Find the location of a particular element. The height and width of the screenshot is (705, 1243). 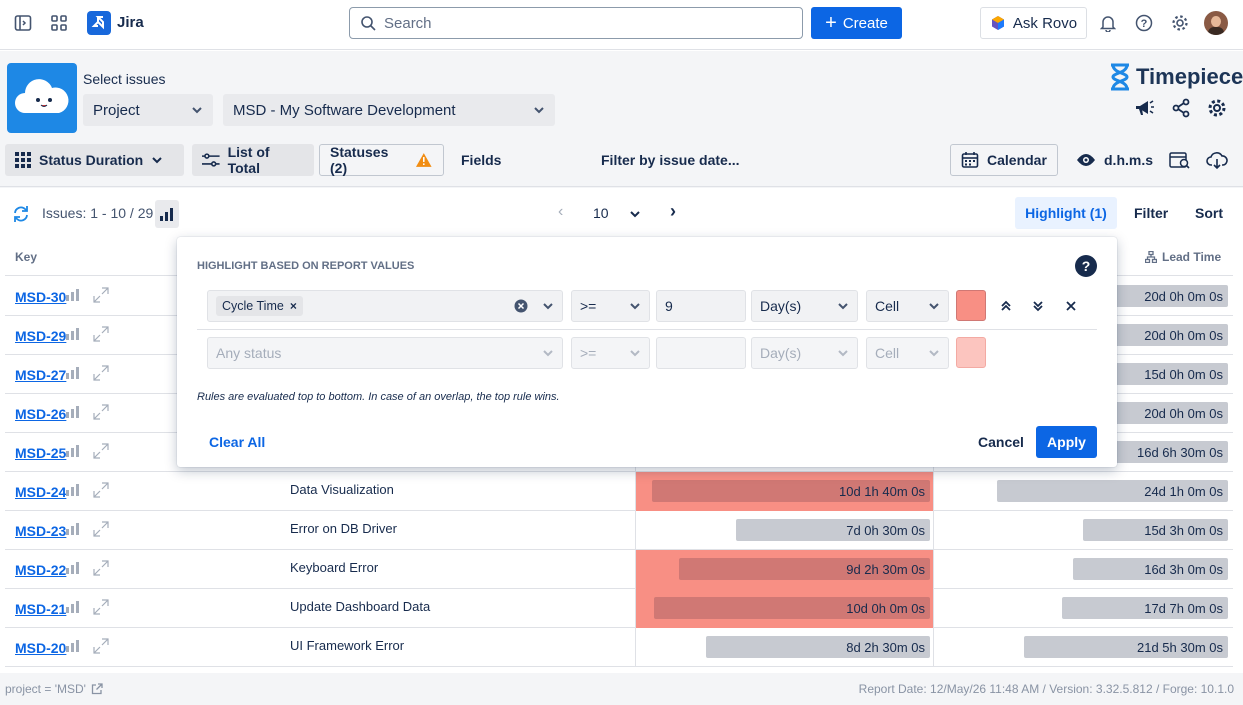

rule2-unit-select: Day(s) is located at coordinates (804, 353).